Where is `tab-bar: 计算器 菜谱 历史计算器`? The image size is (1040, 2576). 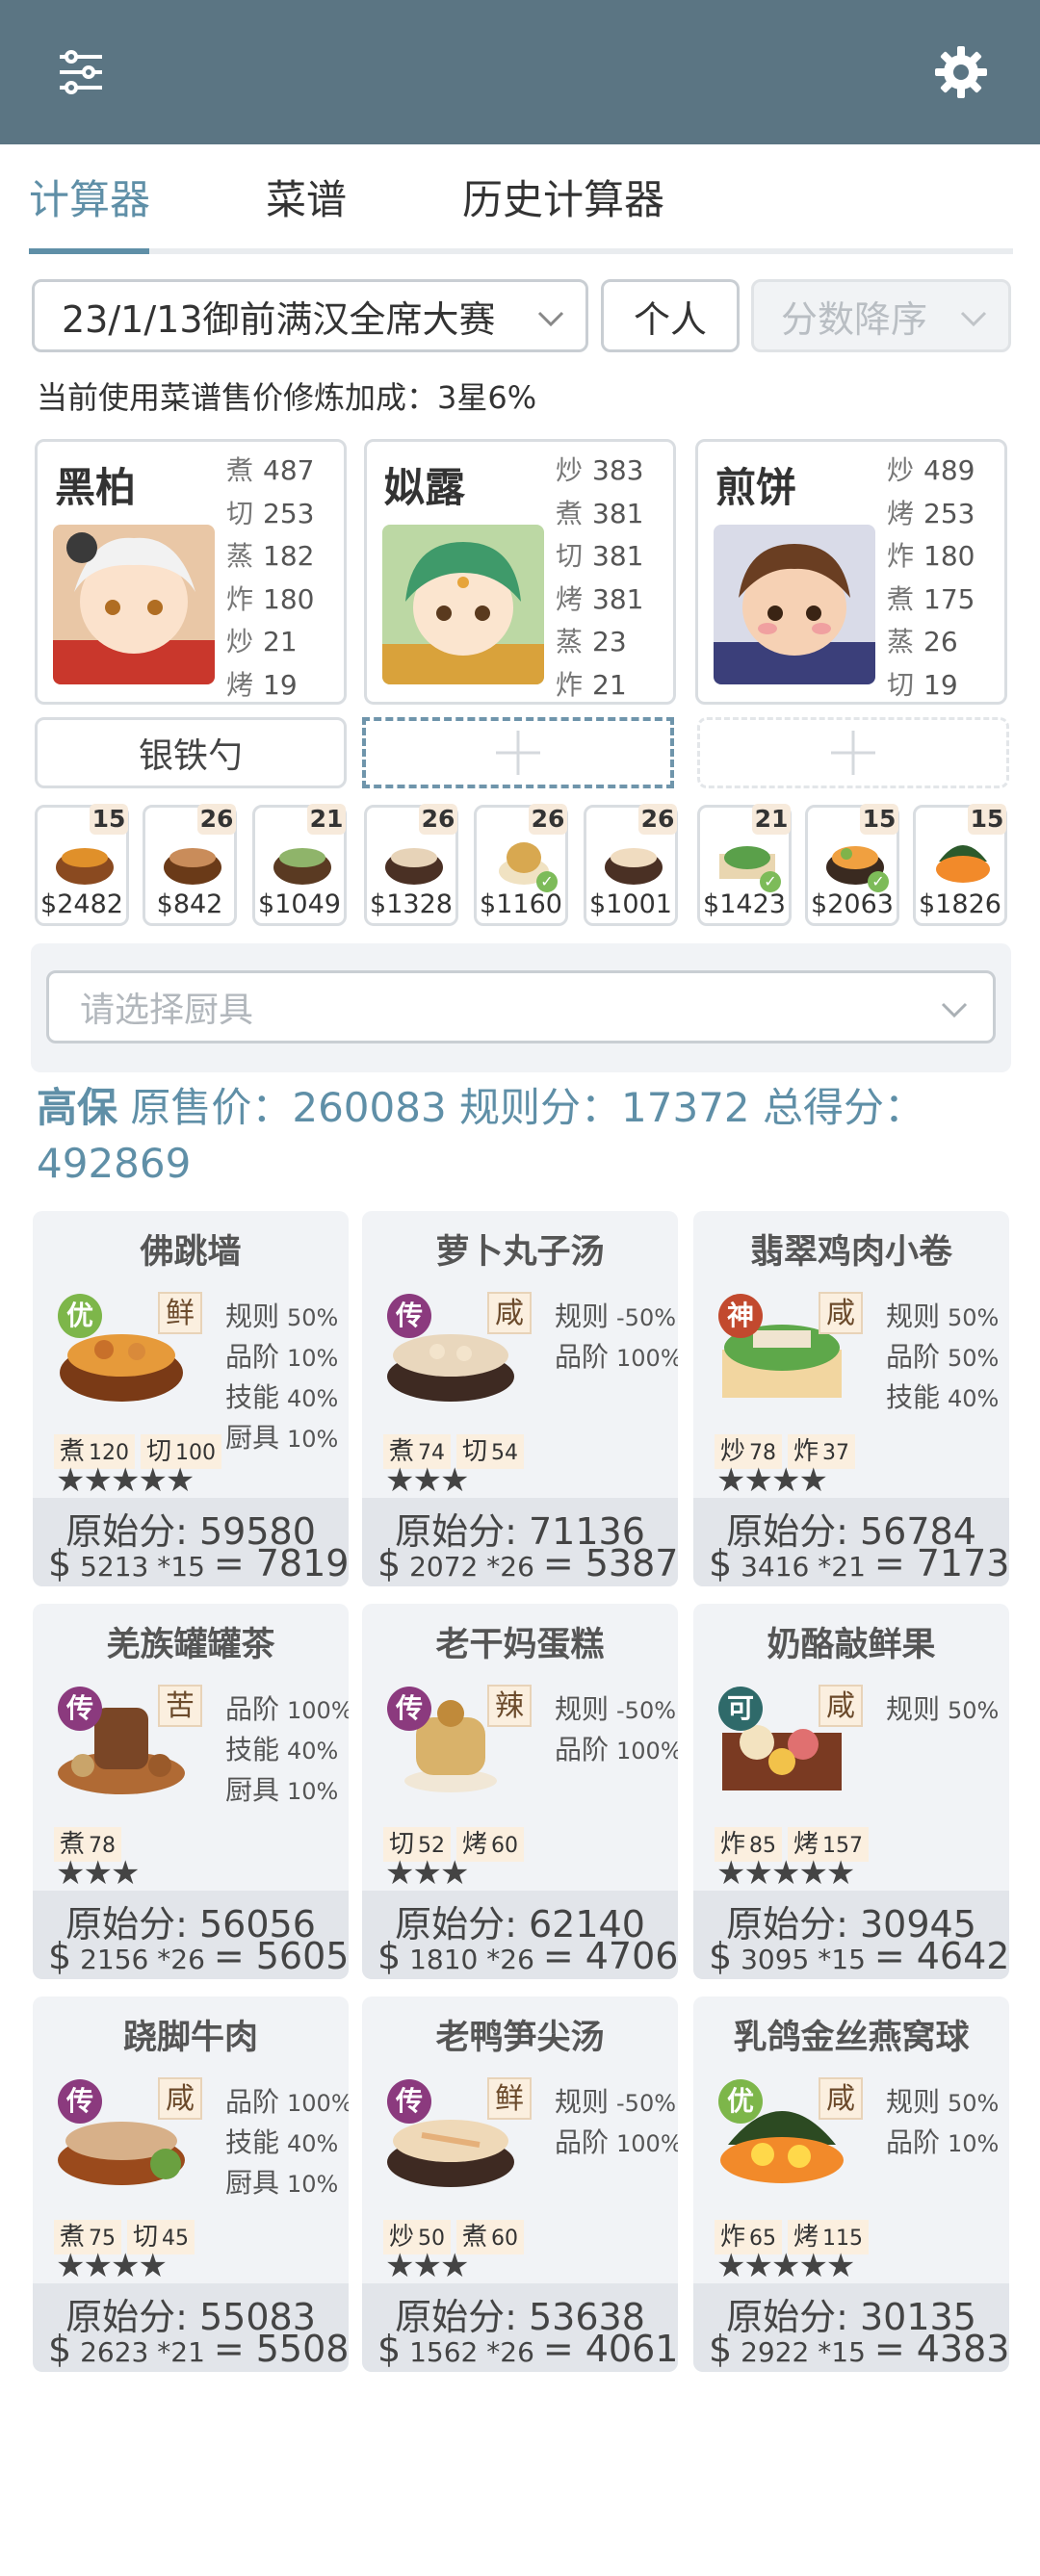
tab-bar: 计算器 菜谱 历史计算器 is located at coordinates (521, 204).